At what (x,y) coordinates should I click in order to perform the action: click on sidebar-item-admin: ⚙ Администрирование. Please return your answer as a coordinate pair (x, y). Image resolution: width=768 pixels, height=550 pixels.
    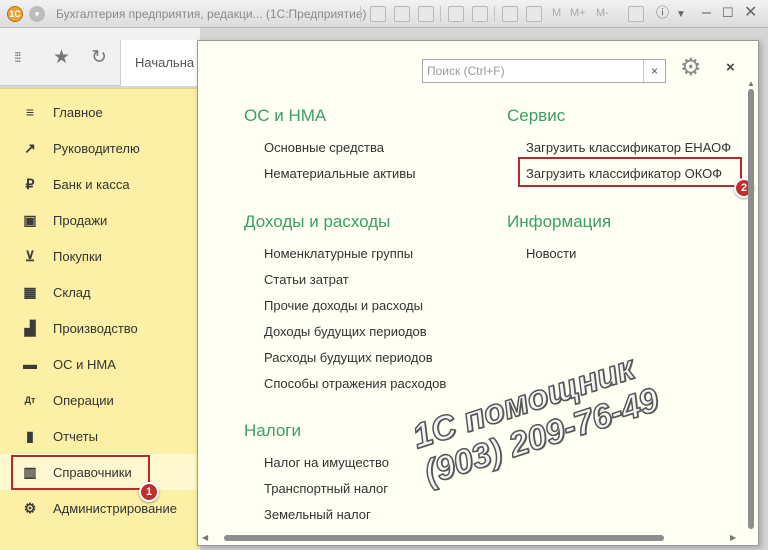
    Looking at the image, I should click on (98, 508).